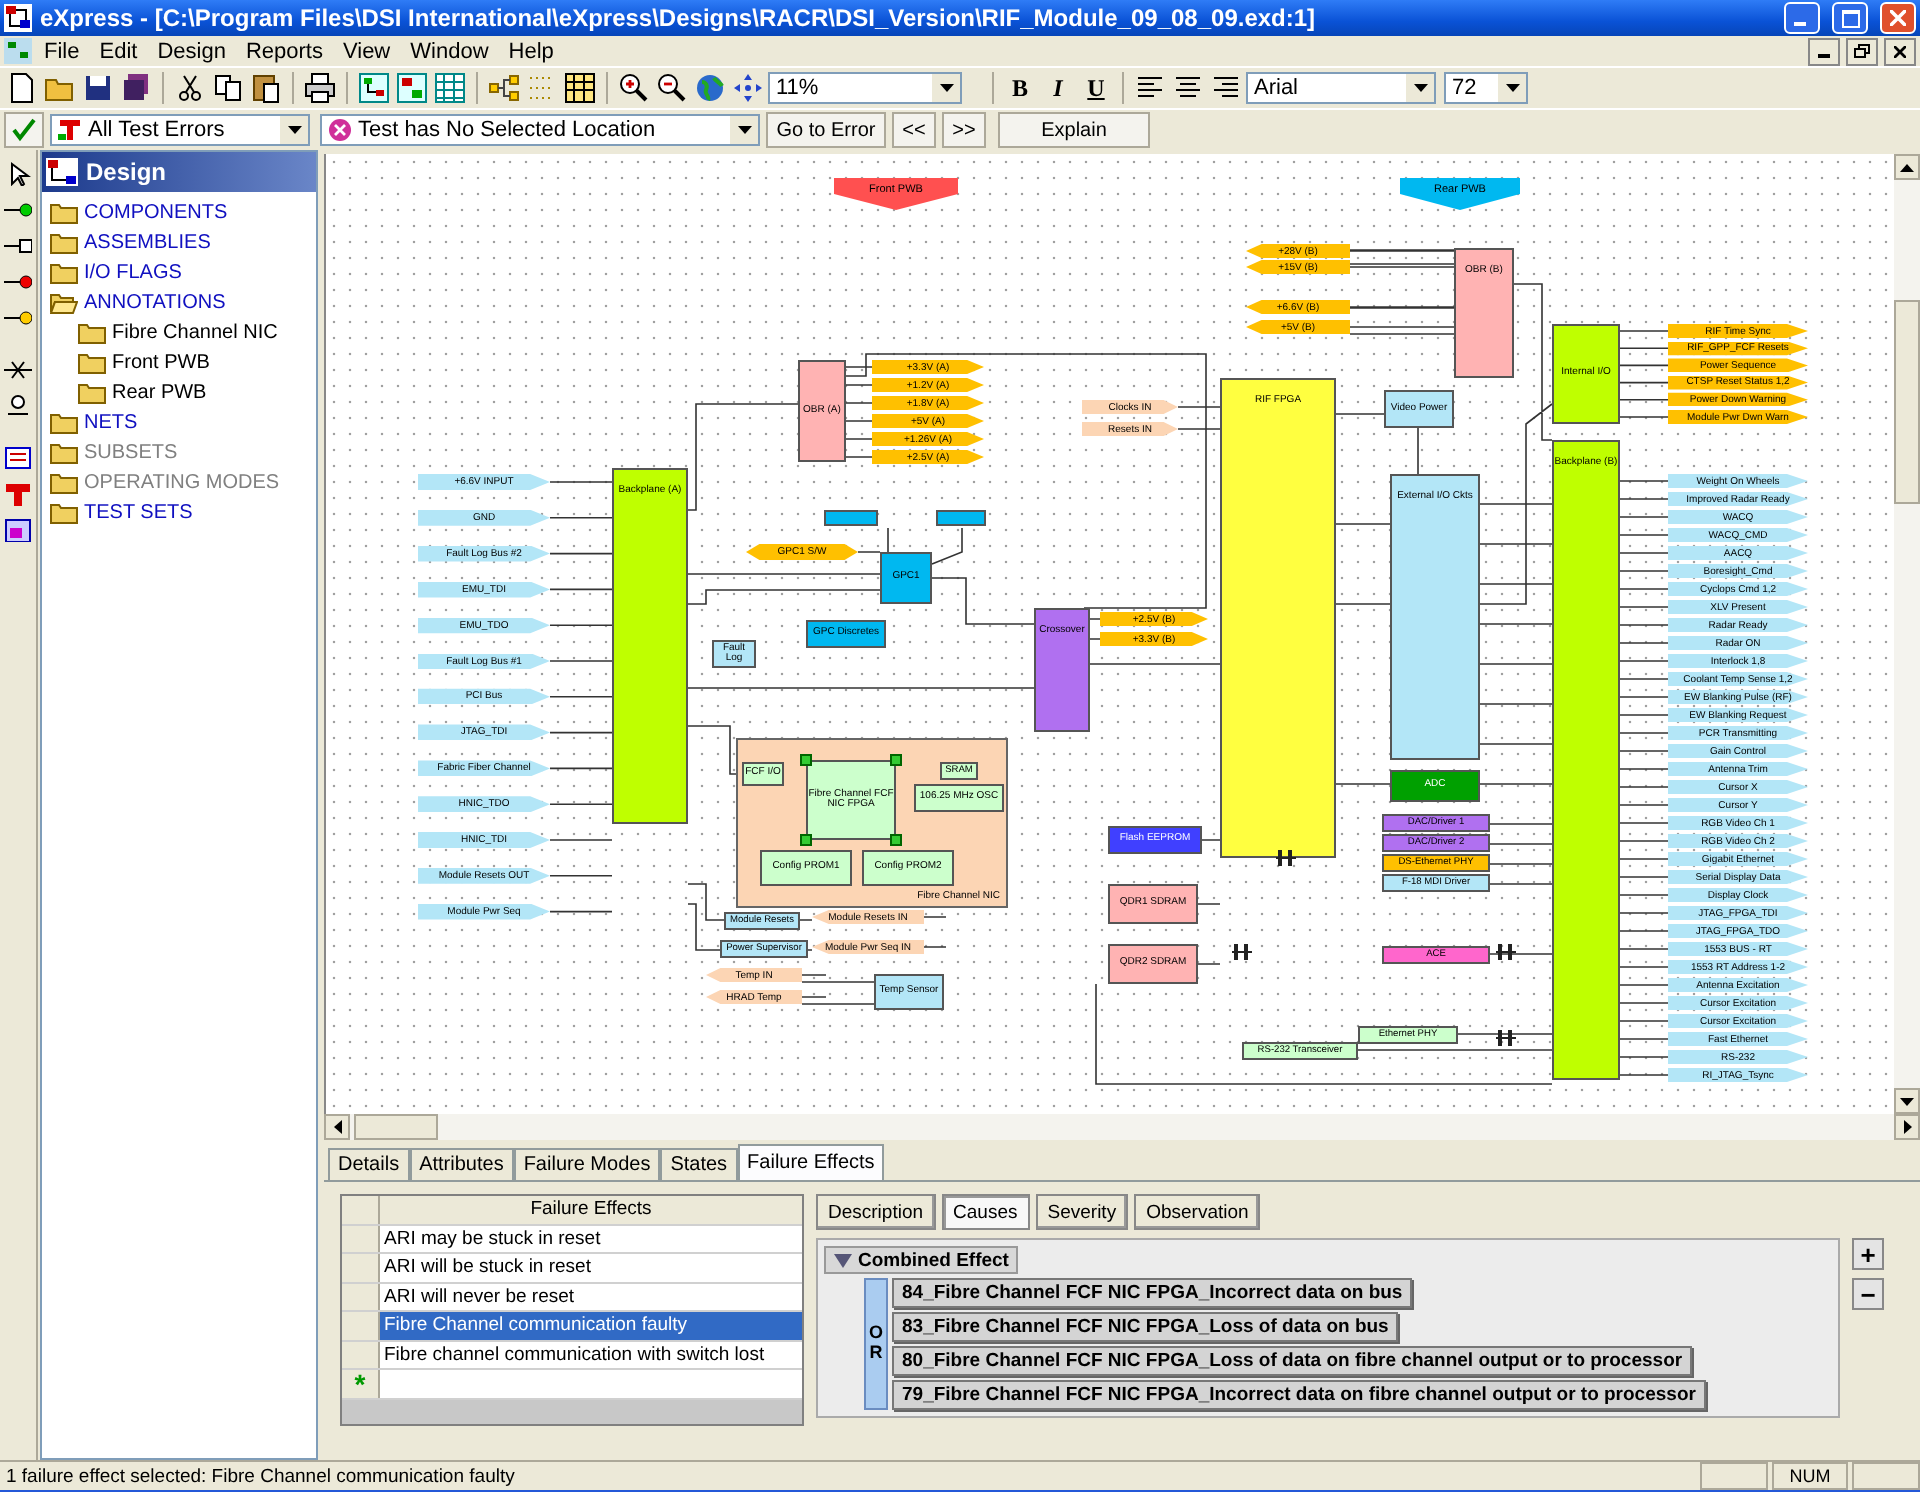 This screenshot has height=1492, width=1920. What do you see at coordinates (320, 88) in the screenshot?
I see `print-icon` at bounding box center [320, 88].